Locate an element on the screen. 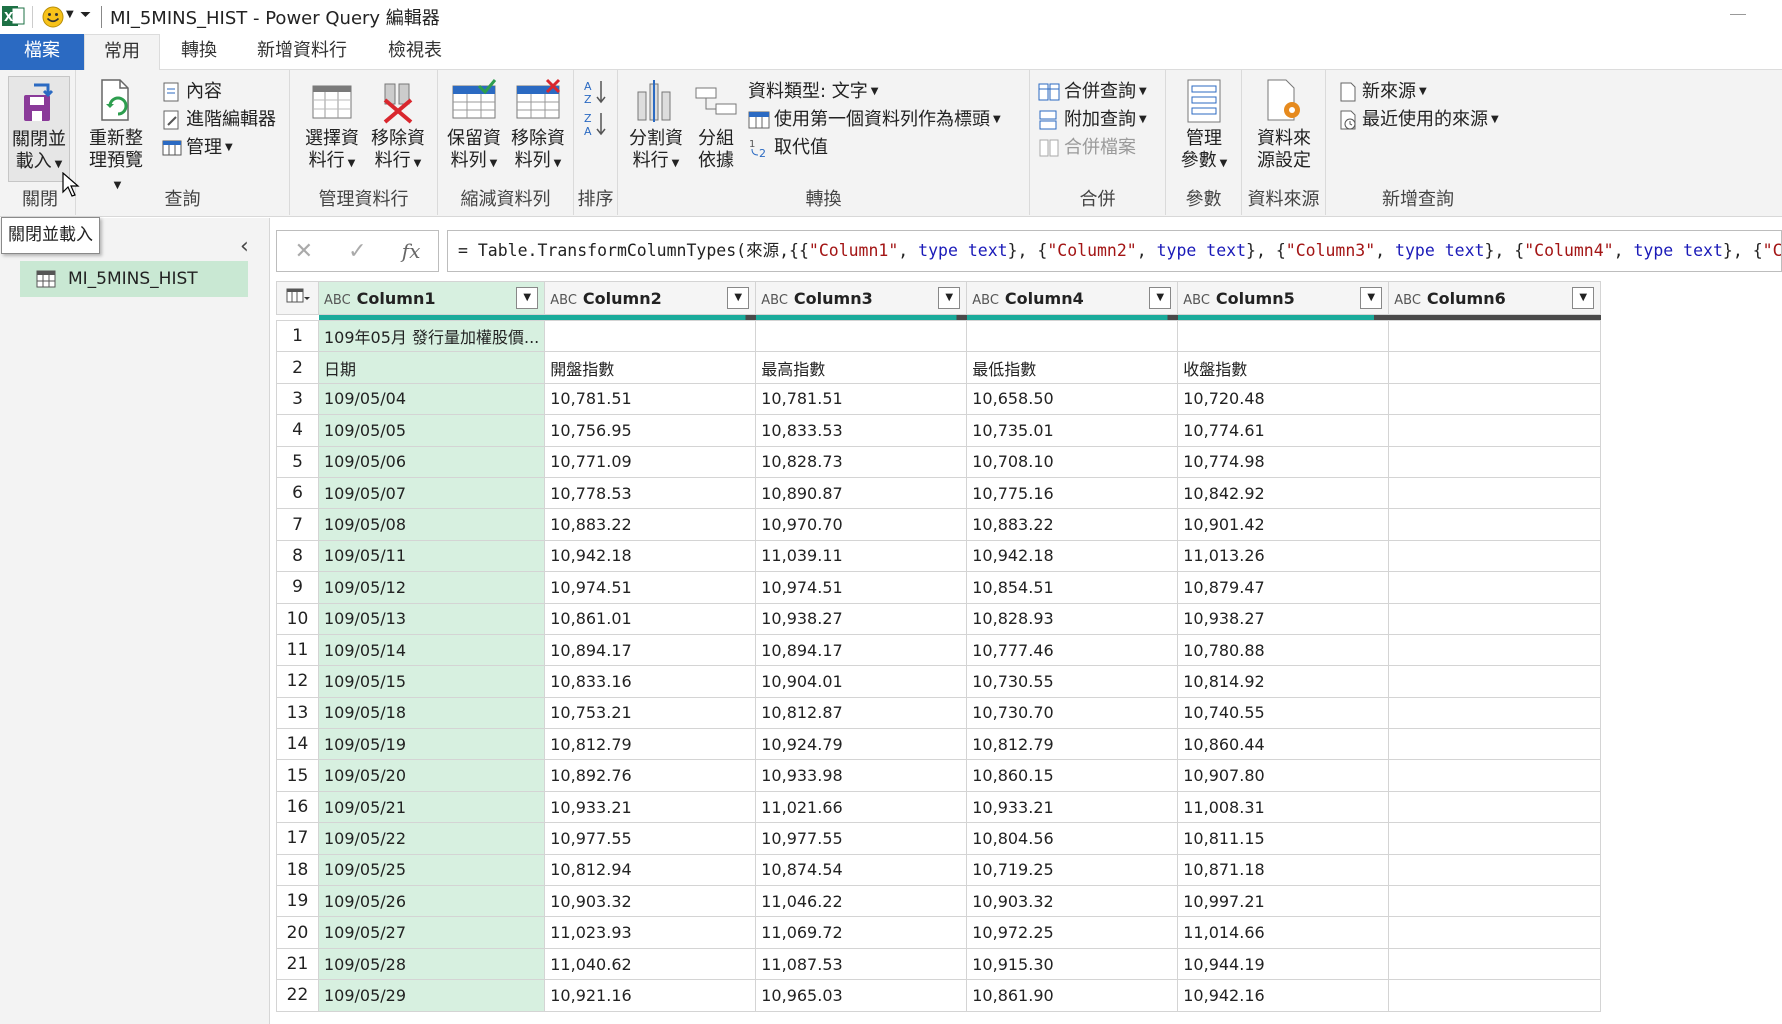 This screenshot has height=1024, width=1782. table-cell: 109/05/07 is located at coordinates (431, 493).